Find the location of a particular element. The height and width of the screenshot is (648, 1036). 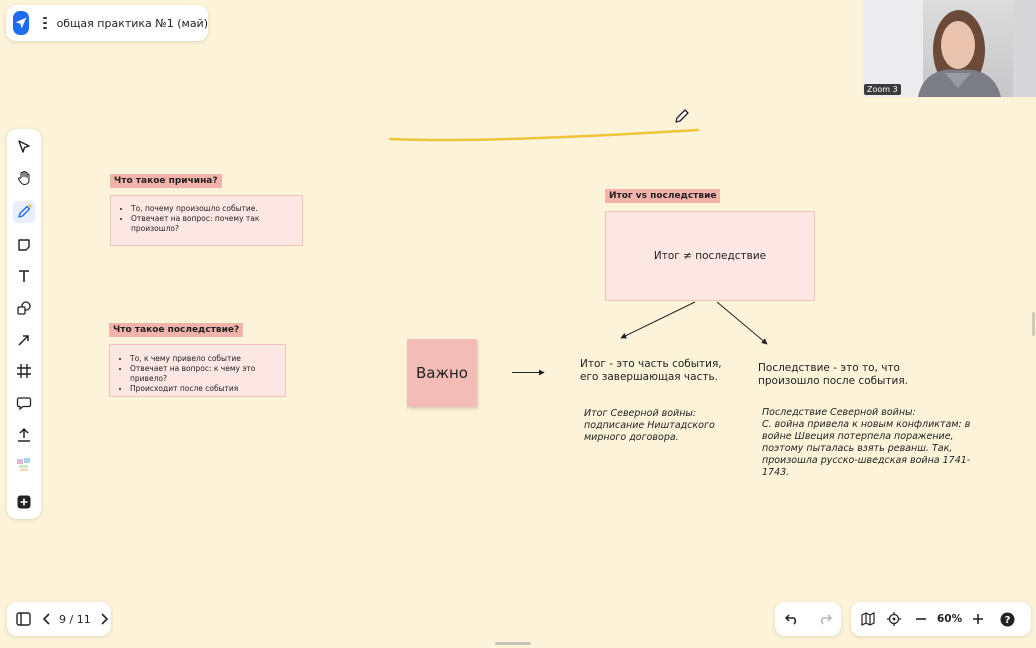

list-item: То, почему произошло событие. is located at coordinates (212, 209).